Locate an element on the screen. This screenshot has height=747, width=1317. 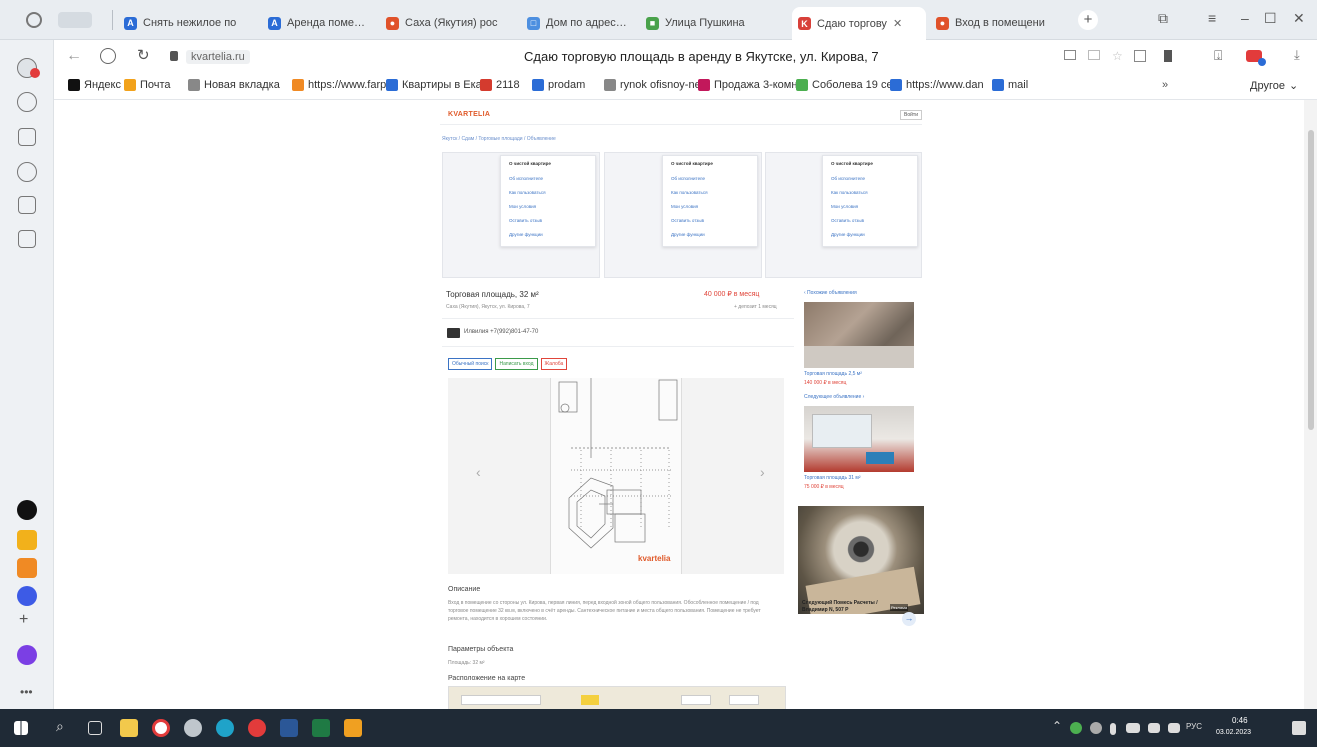
tray-network-icon is located at coordinates (1133, 728).